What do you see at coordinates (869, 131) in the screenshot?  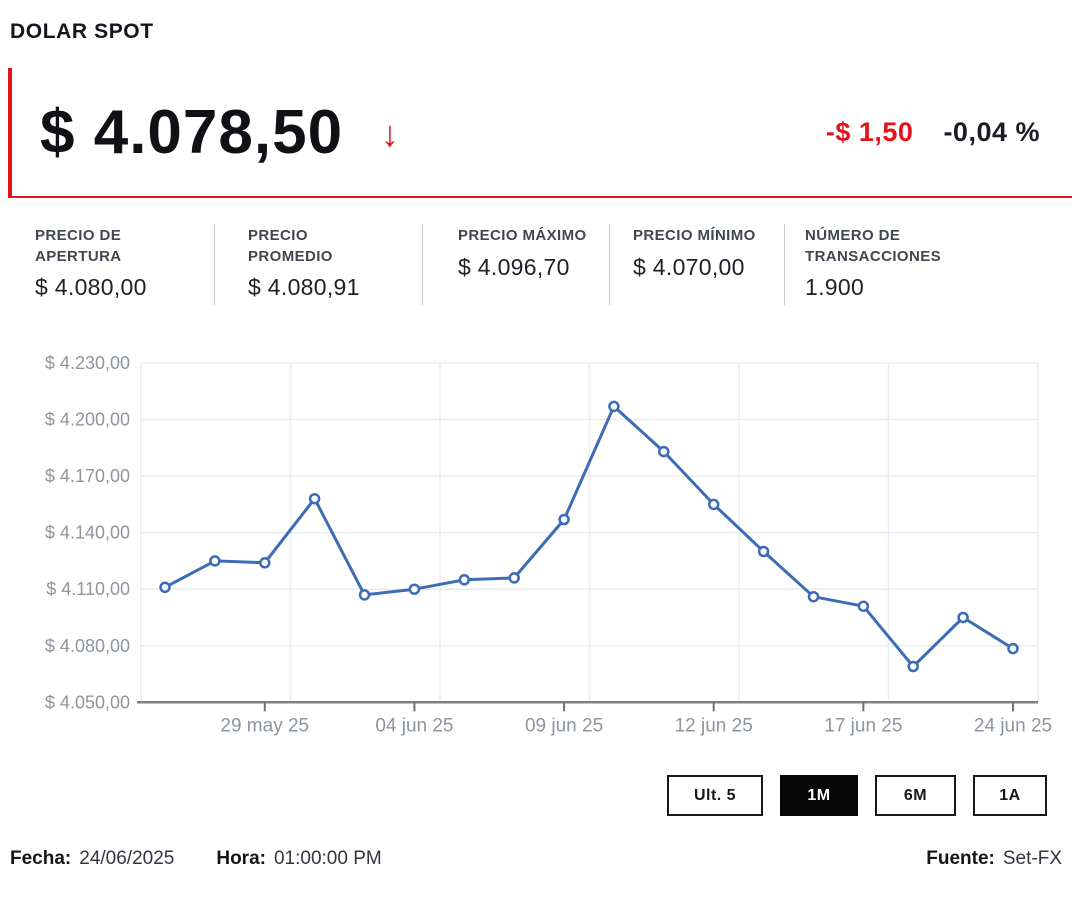 I see `price-change-absolute: -$ 1,50` at bounding box center [869, 131].